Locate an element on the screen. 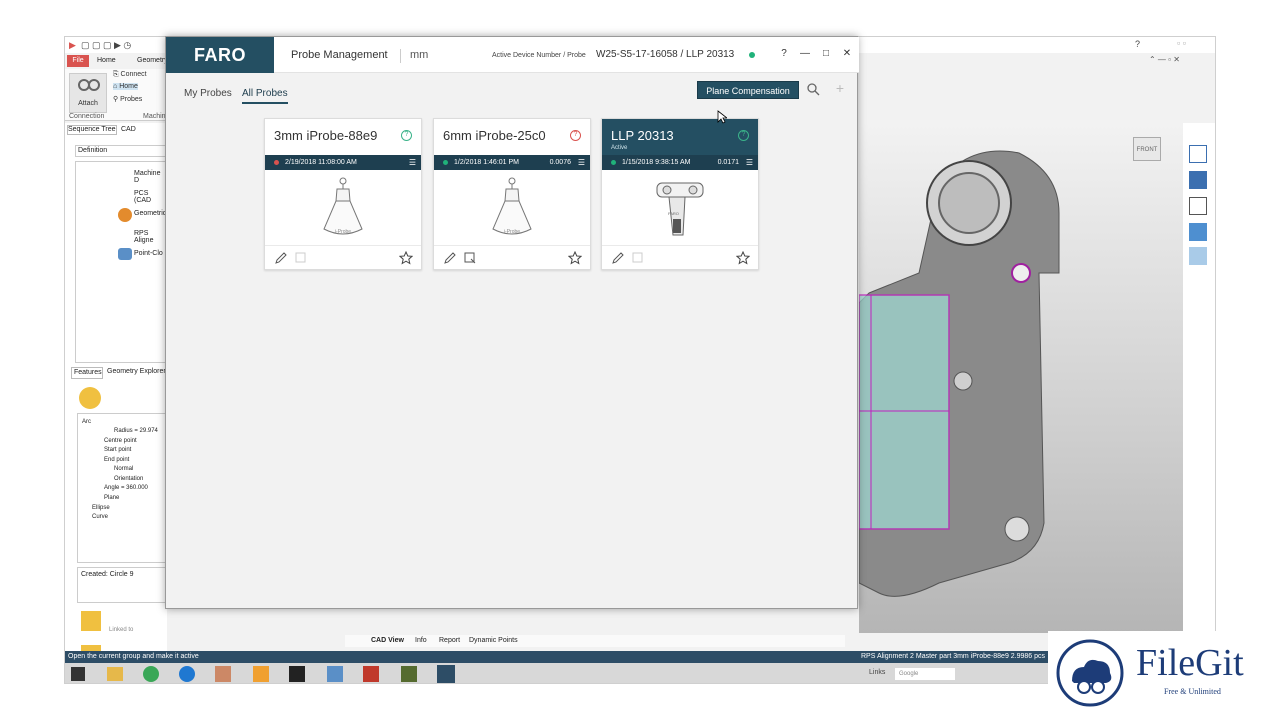 This screenshot has height=720, width=1280. geo-normal: Normal is located at coordinates (123, 470).